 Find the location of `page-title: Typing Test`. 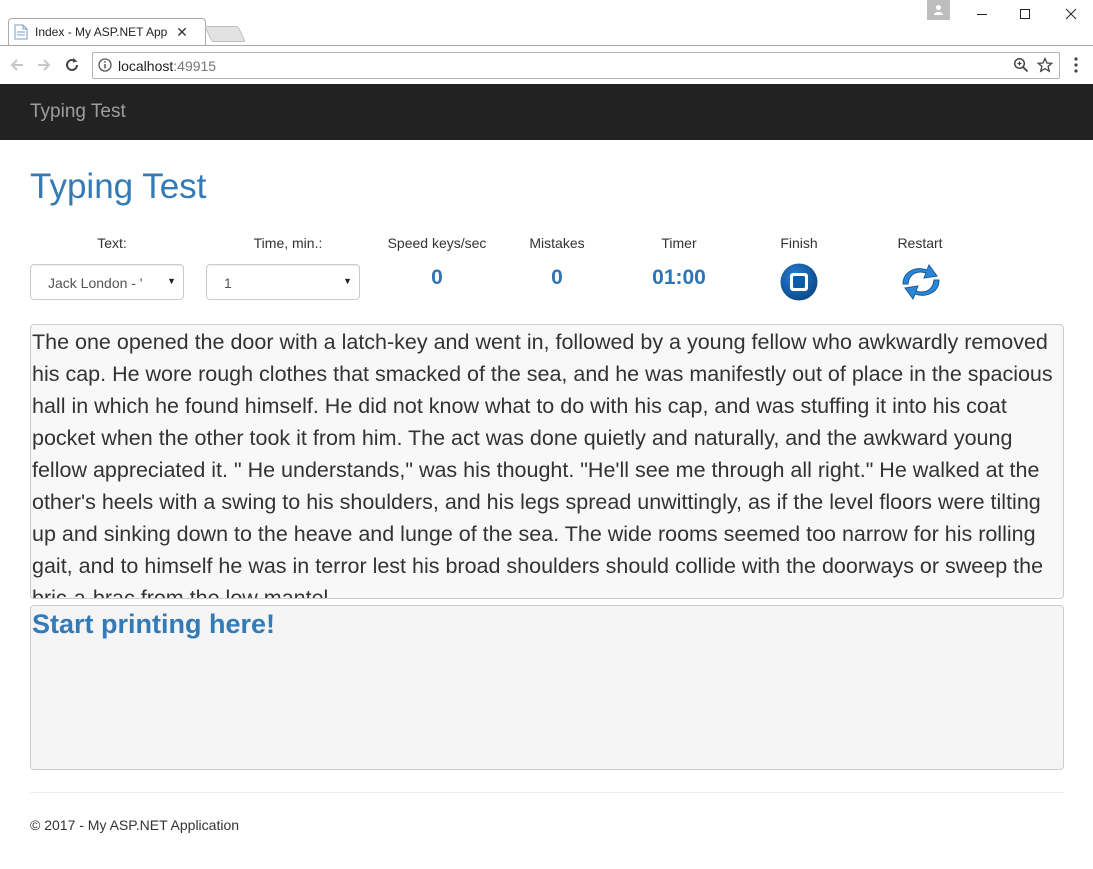

page-title: Typing Test is located at coordinates (118, 186).